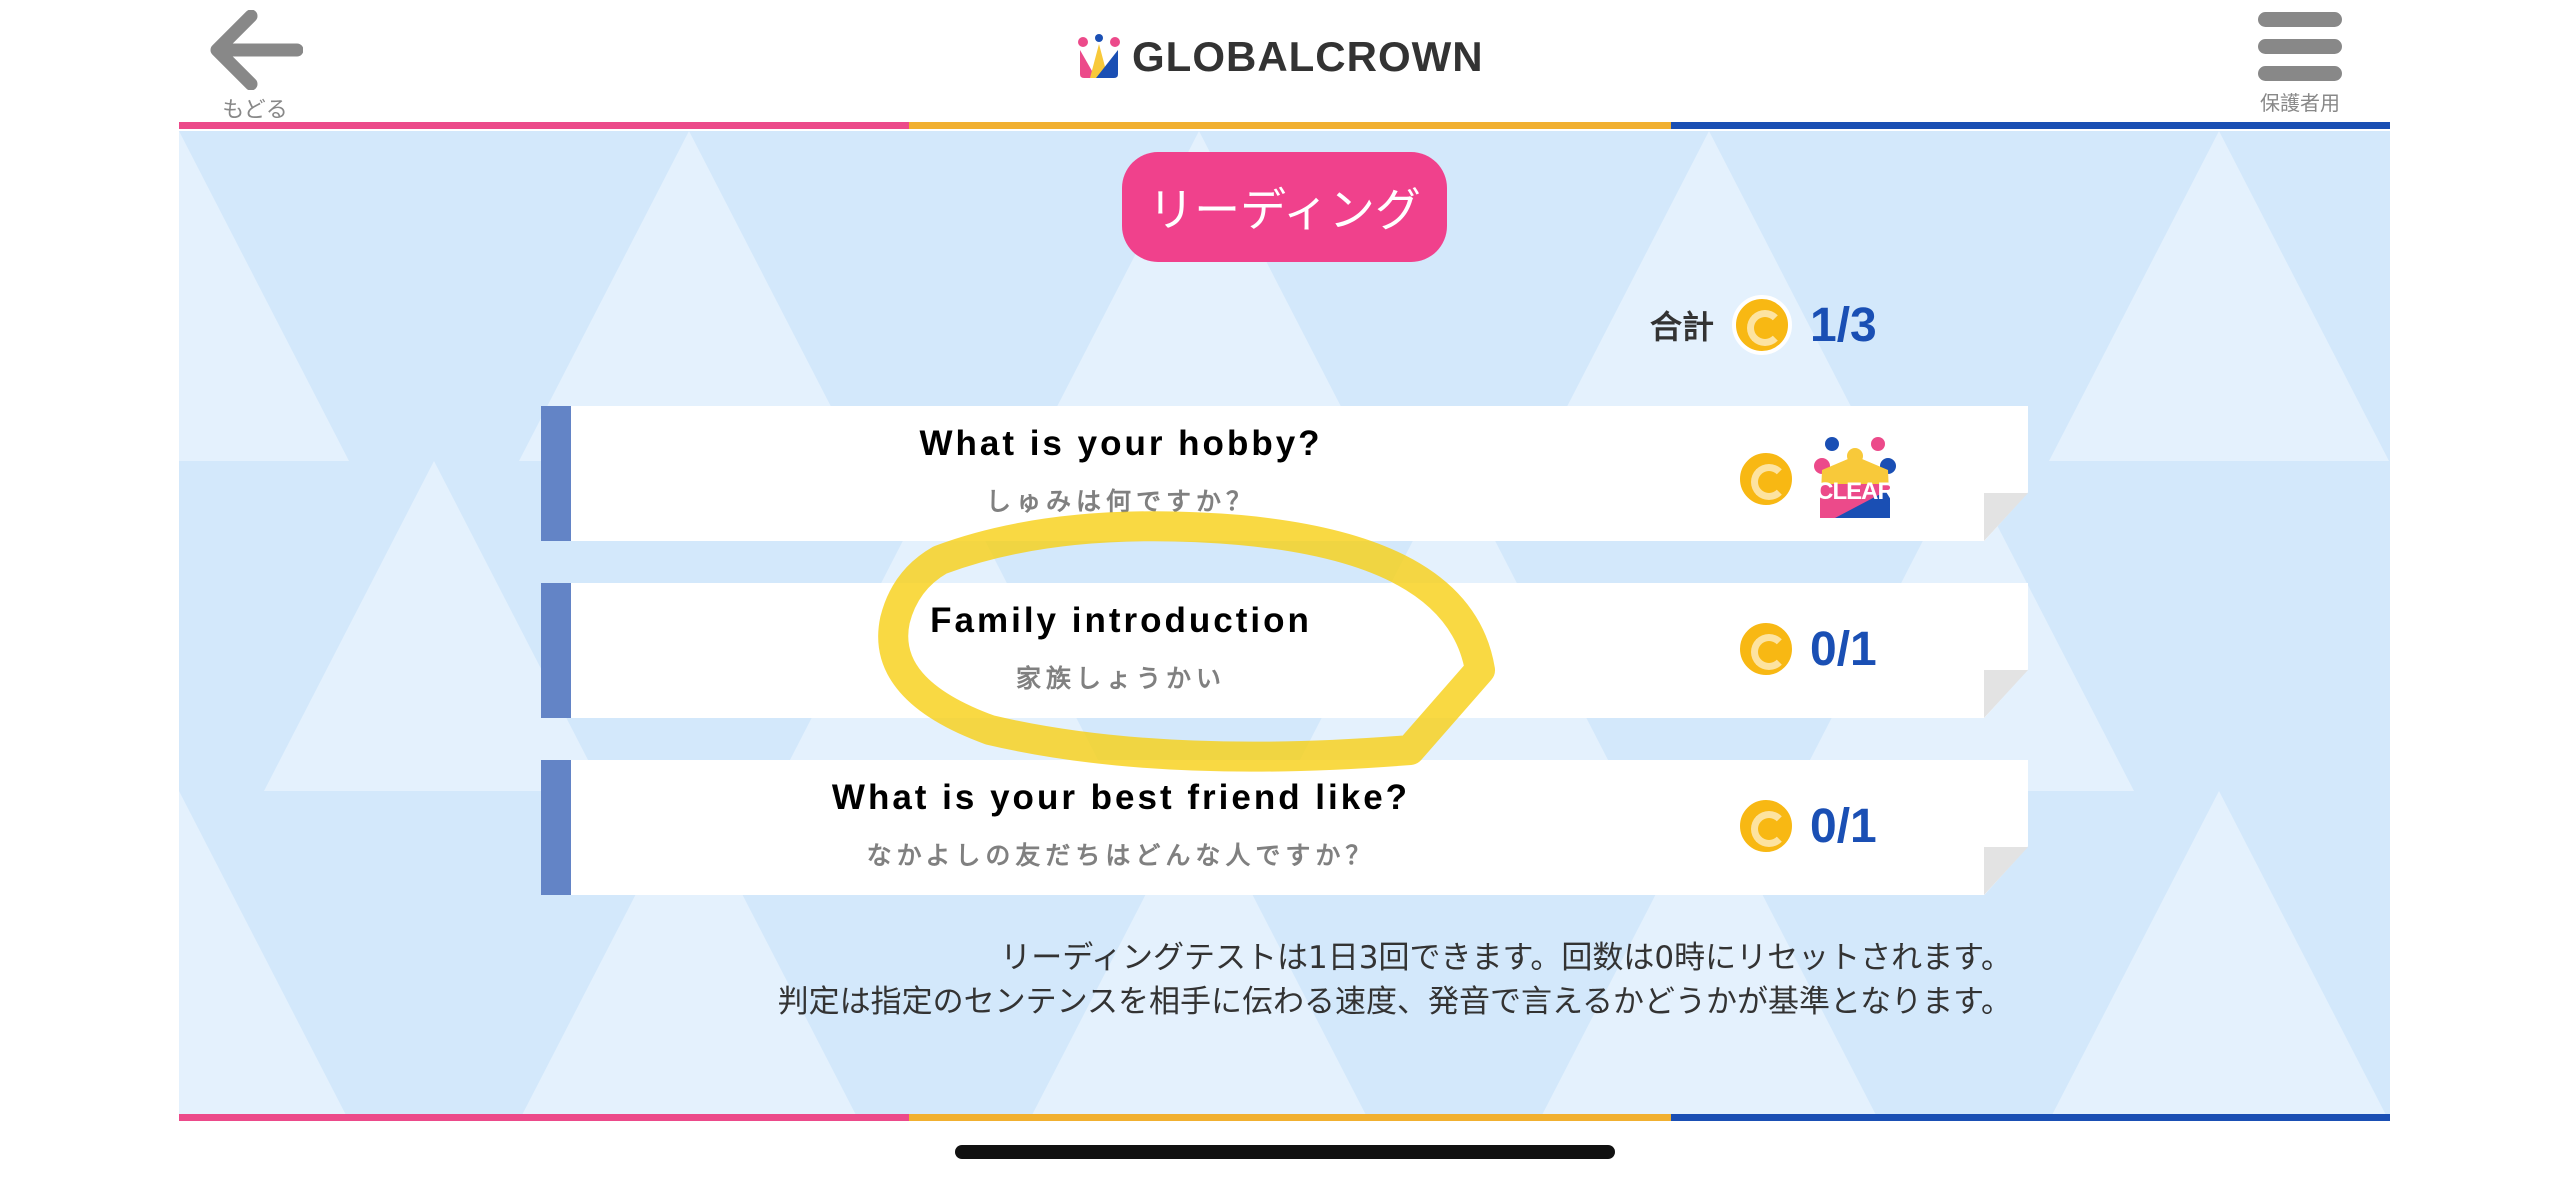 This screenshot has width=2556, height=1179. What do you see at coordinates (1682, 327) in the screenshot?
I see `total-label: 合計` at bounding box center [1682, 327].